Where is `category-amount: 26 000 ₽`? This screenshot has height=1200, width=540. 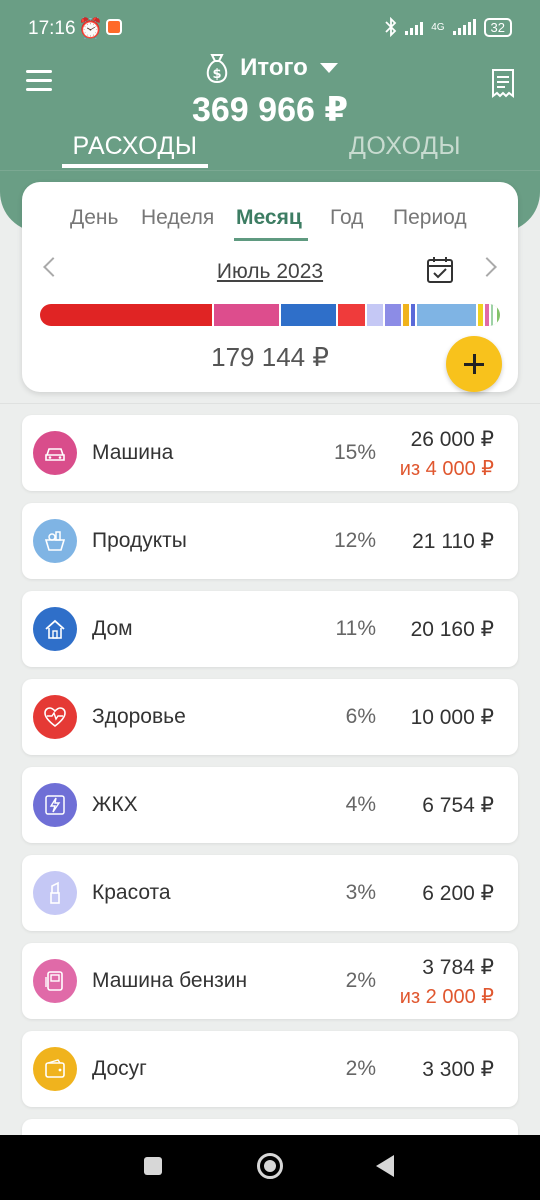 category-amount: 26 000 ₽ is located at coordinates (452, 439).